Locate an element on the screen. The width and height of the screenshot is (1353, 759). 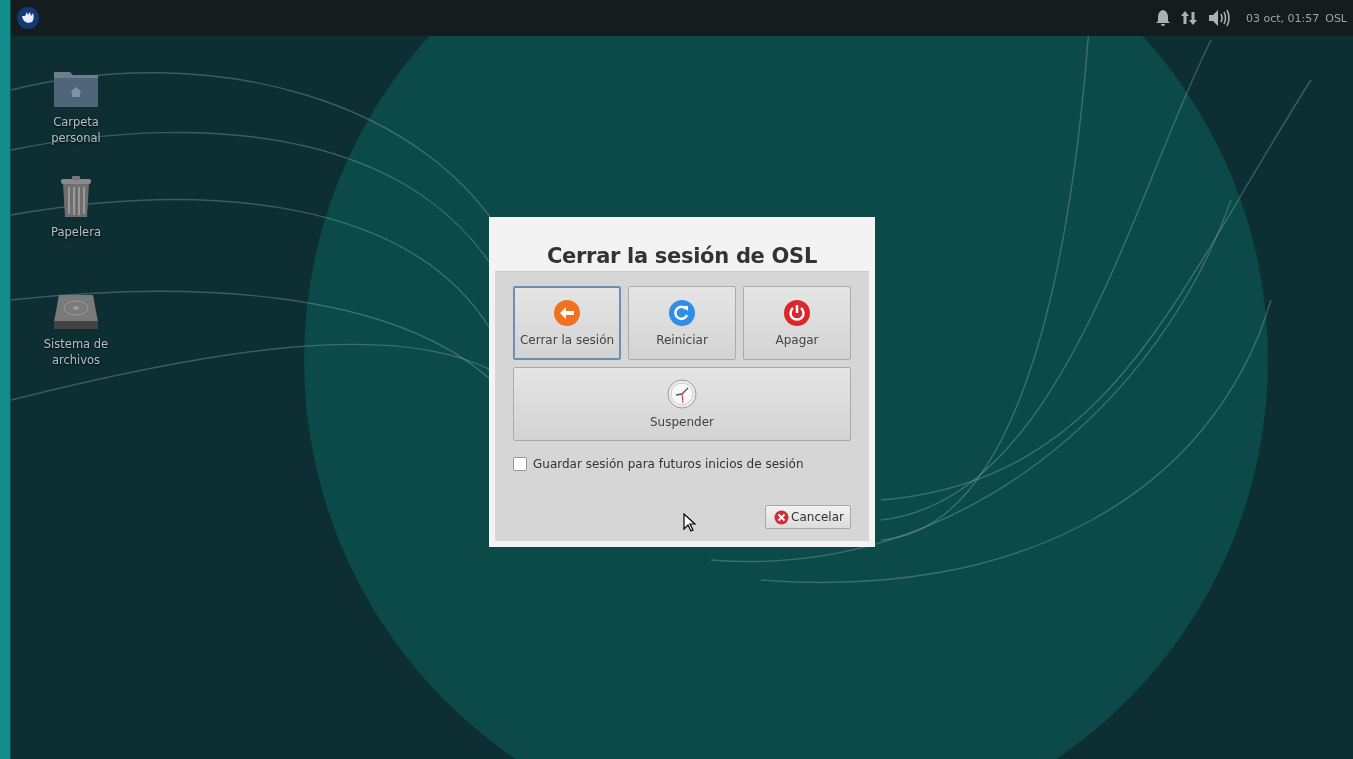
cancel-icon is located at coordinates (782, 517).